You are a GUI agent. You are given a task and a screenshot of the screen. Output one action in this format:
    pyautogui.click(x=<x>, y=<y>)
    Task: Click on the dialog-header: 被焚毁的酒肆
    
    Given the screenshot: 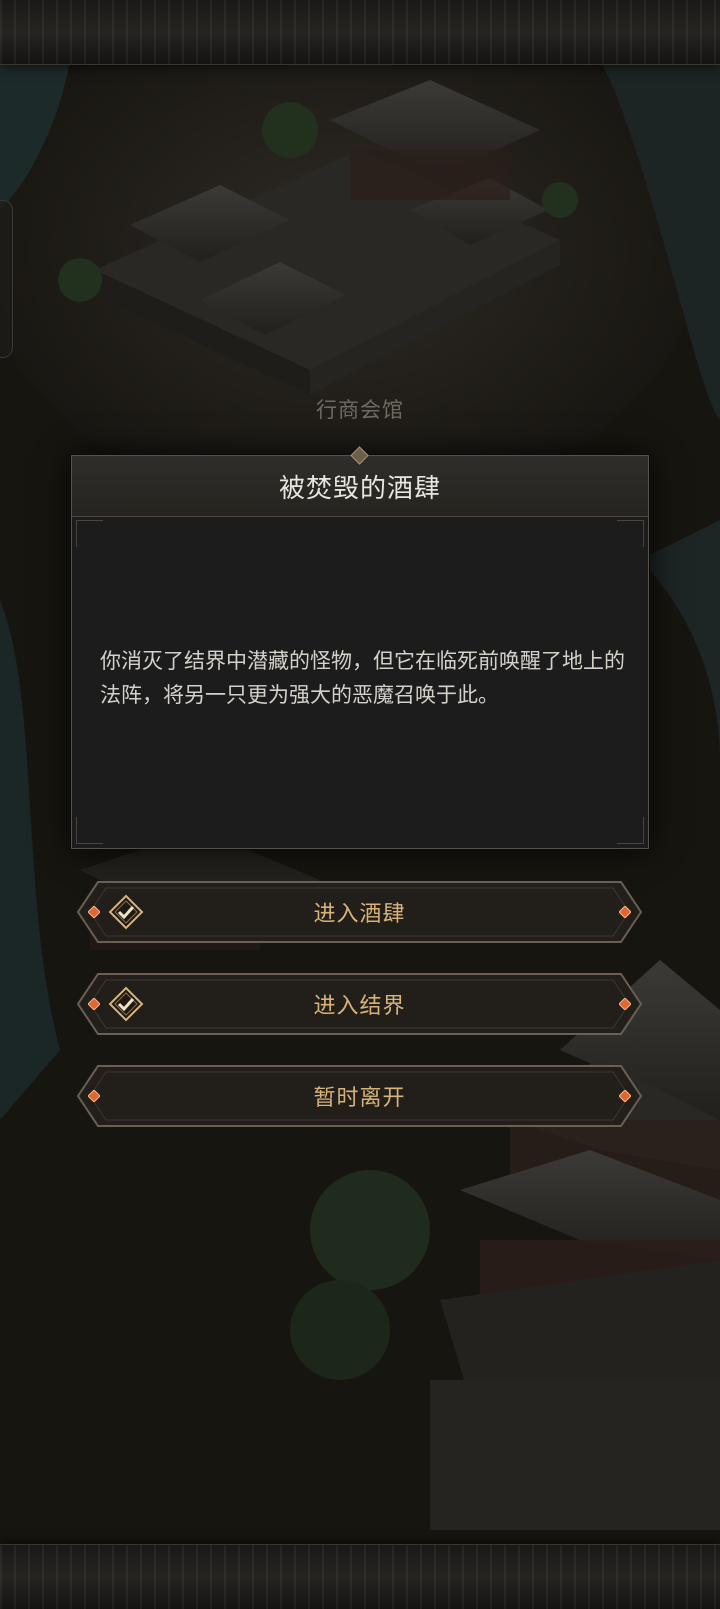 What is the action you would take?
    pyautogui.click(x=360, y=486)
    